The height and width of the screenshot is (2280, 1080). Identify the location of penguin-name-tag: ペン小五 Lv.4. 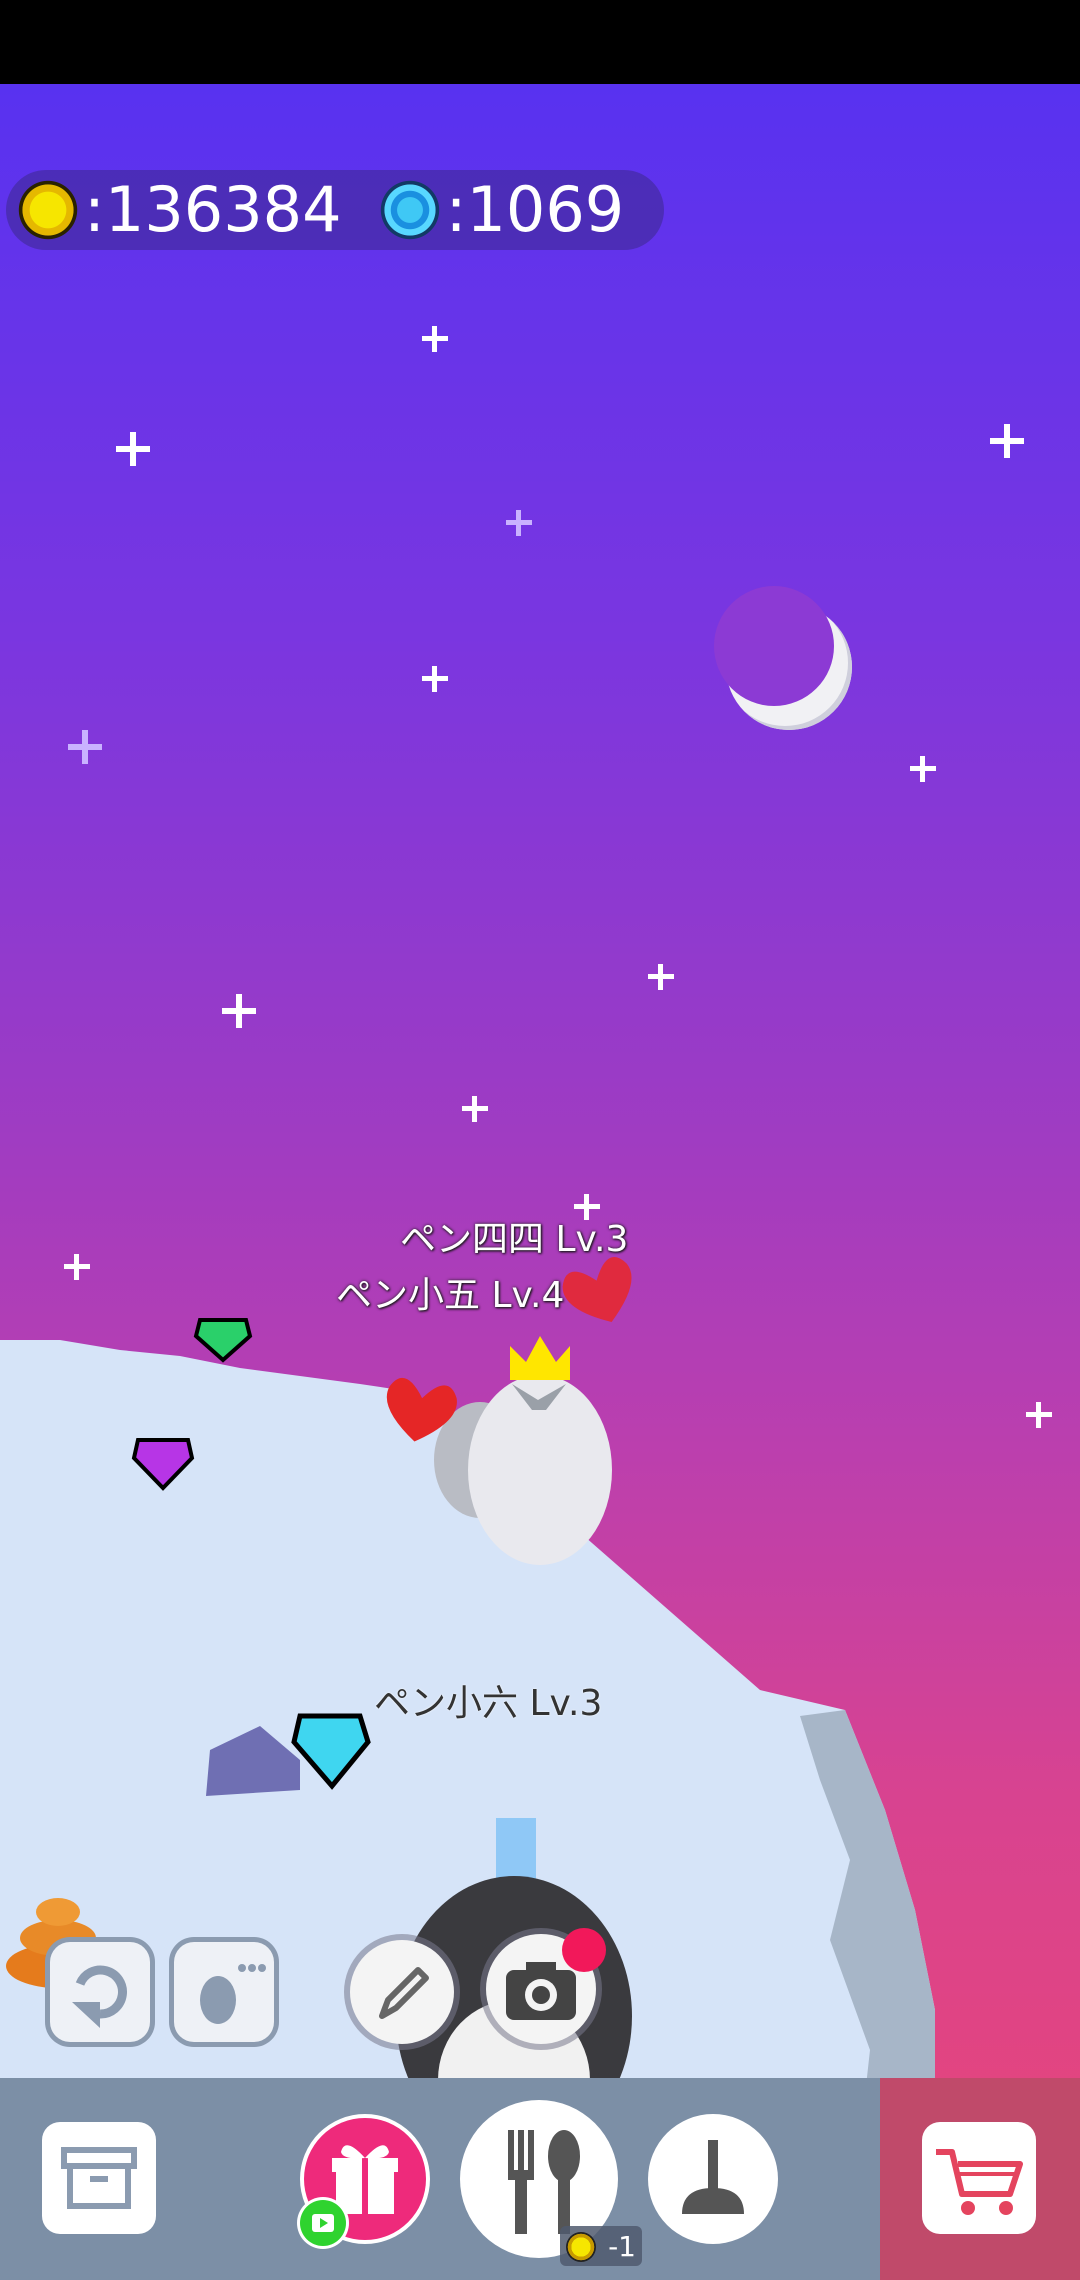
(450, 1292).